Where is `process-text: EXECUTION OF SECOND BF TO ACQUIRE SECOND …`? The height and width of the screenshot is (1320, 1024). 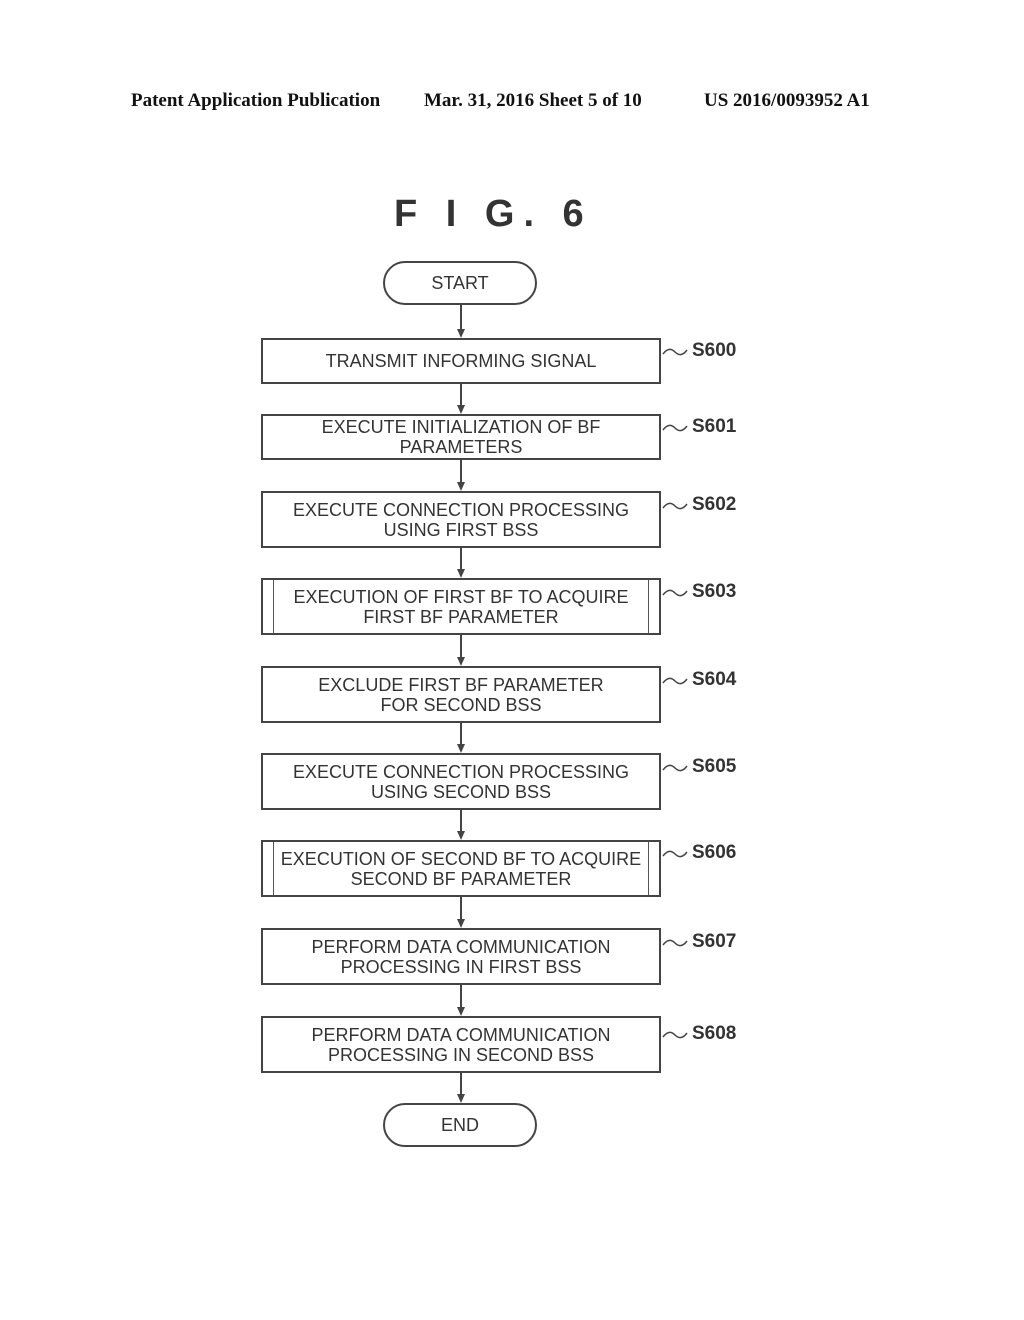
process-text: EXECUTION OF SECOND BF TO ACQUIRE SECOND … is located at coordinates (461, 869).